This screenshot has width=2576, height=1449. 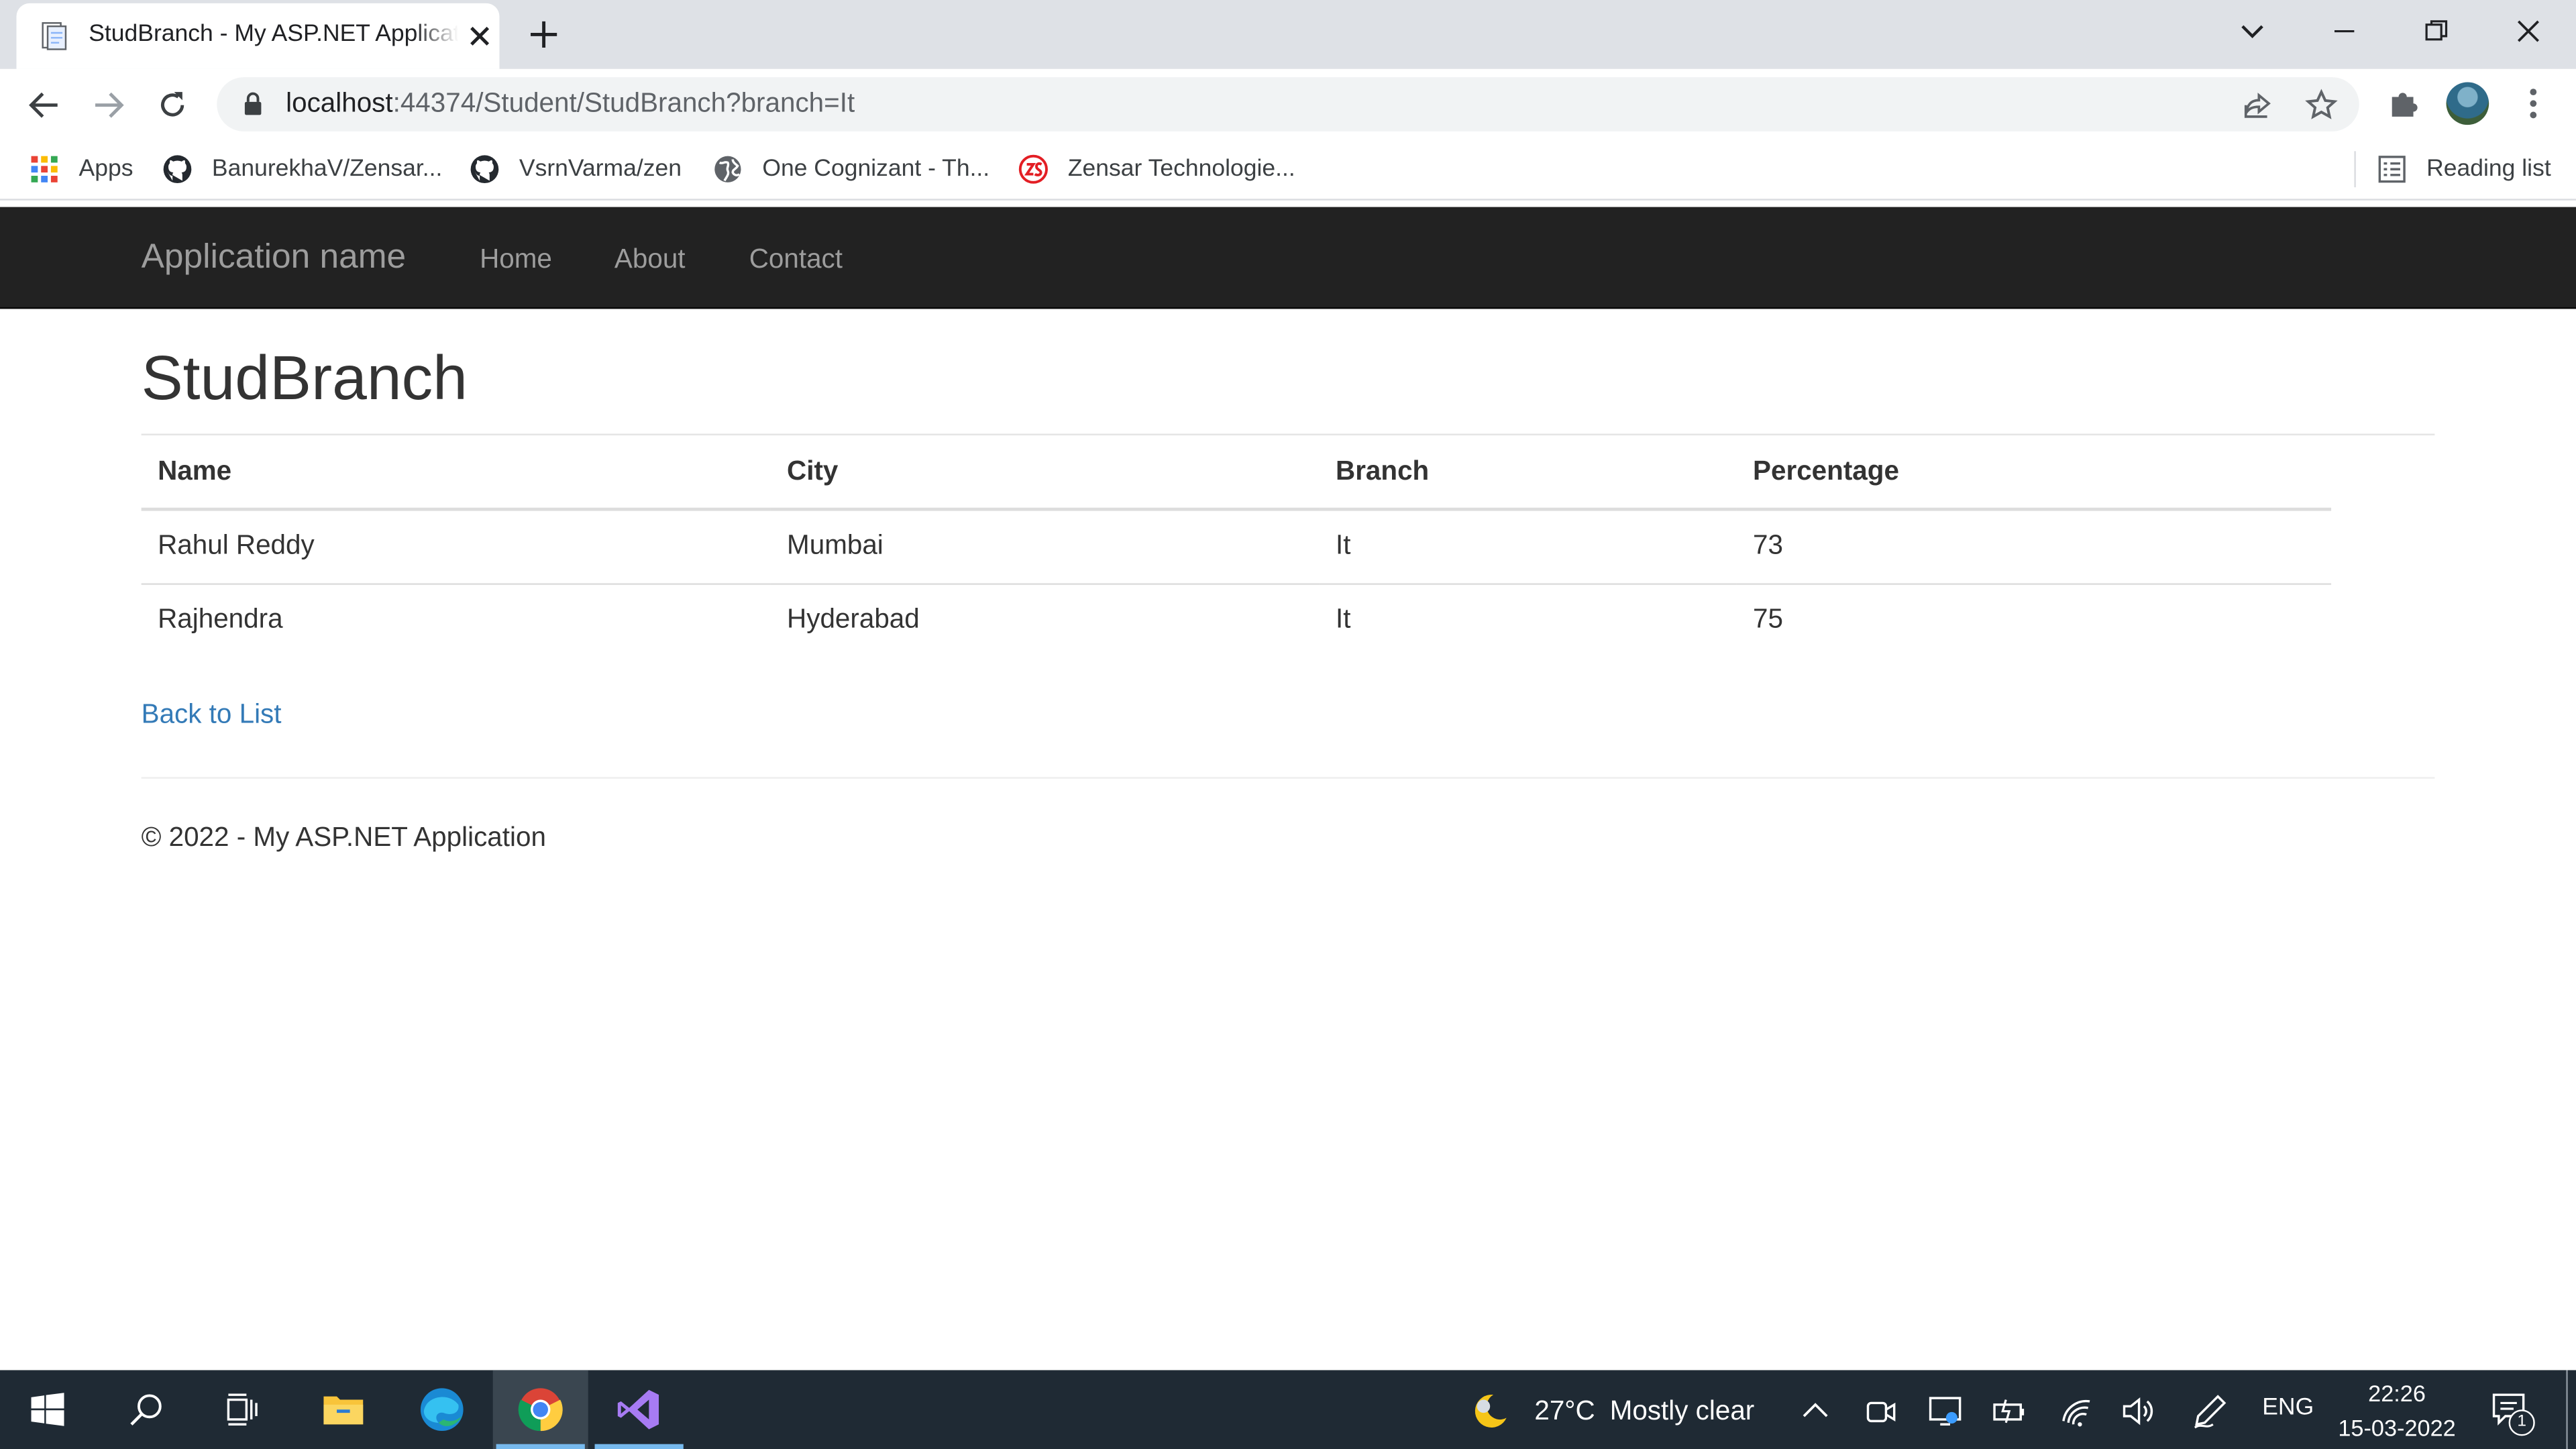 What do you see at coordinates (650, 260) in the screenshot?
I see `nav-about-link: About` at bounding box center [650, 260].